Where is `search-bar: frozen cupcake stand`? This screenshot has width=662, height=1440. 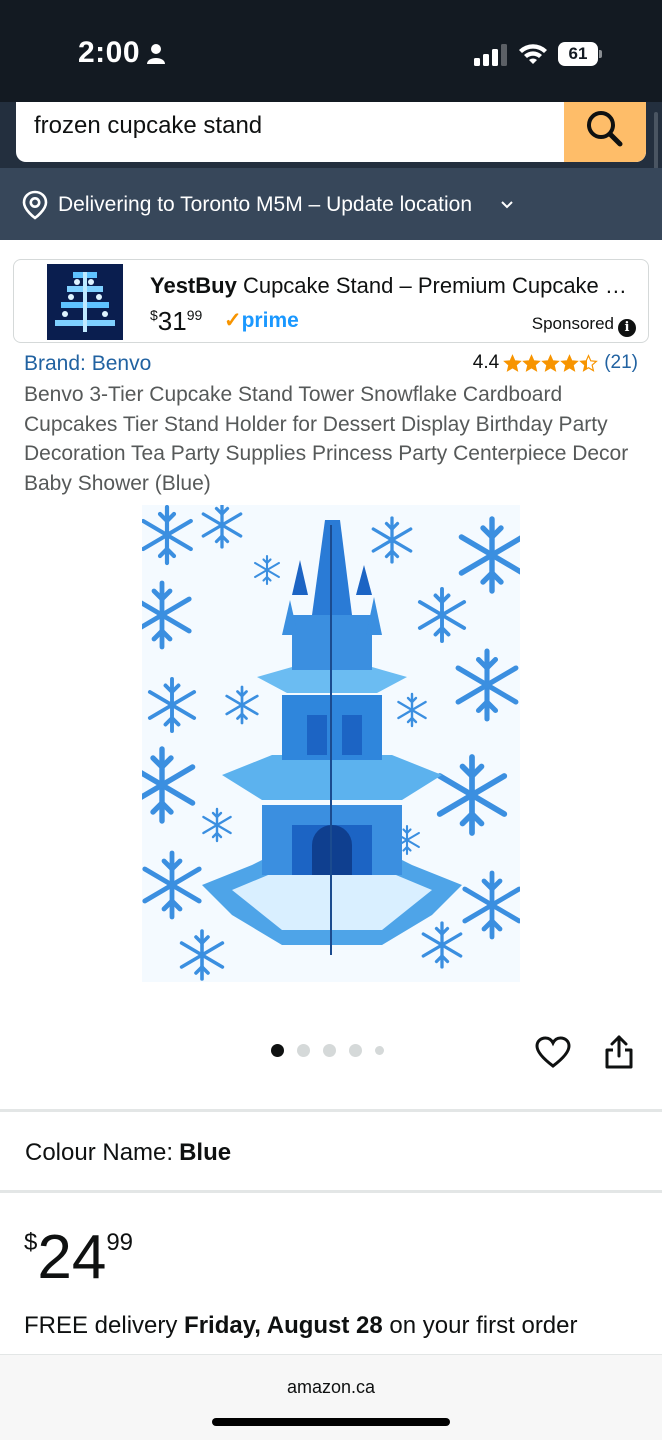
search-bar: frozen cupcake stand is located at coordinates (331, 132).